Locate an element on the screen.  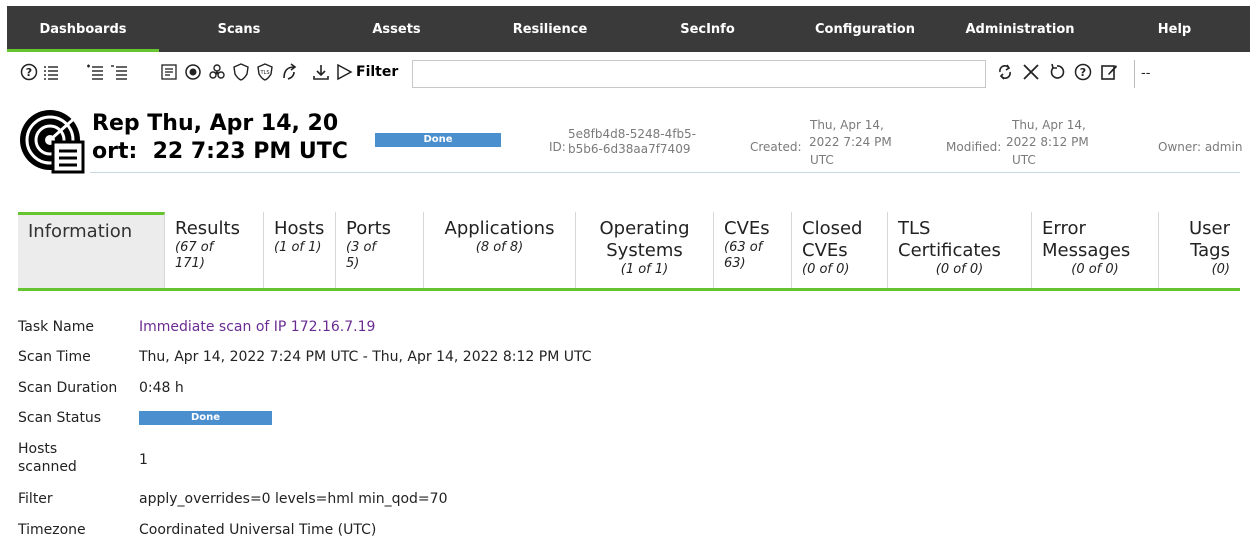
nav-dashboards: Dashboards is located at coordinates (83, 29).